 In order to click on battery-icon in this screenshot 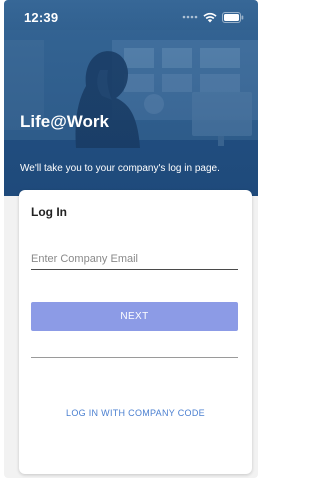, I will do `click(233, 17)`.